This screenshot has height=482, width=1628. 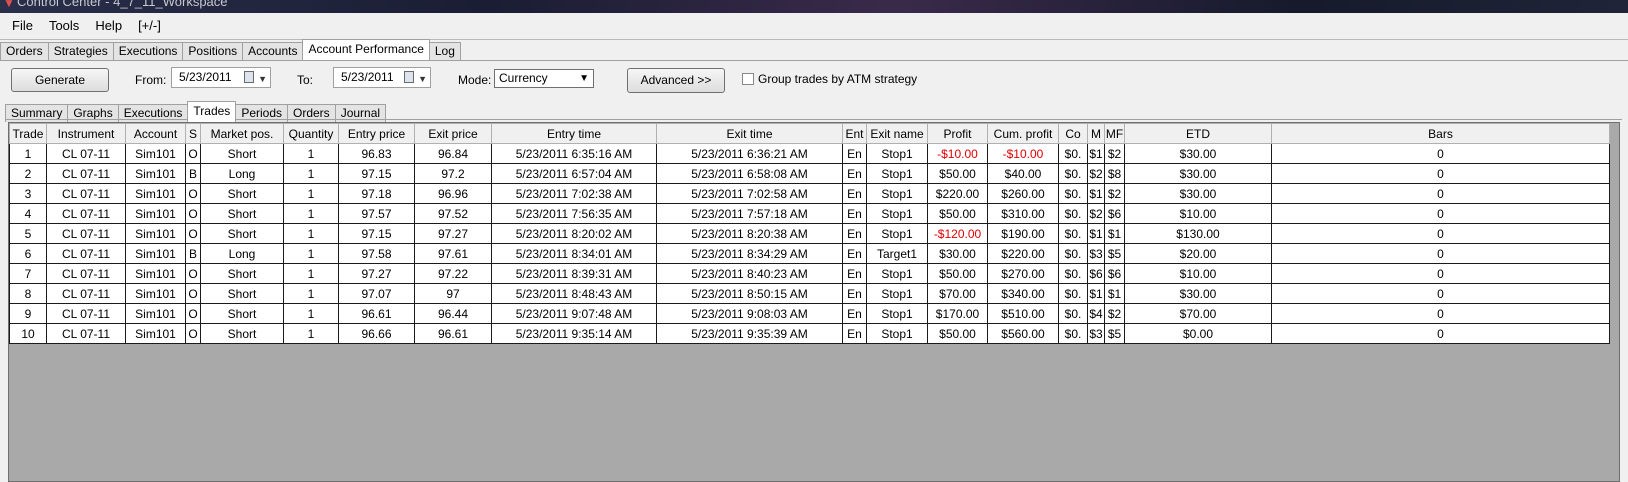 I want to click on menu-bar: File Tools Help [+/-], so click(x=814, y=26).